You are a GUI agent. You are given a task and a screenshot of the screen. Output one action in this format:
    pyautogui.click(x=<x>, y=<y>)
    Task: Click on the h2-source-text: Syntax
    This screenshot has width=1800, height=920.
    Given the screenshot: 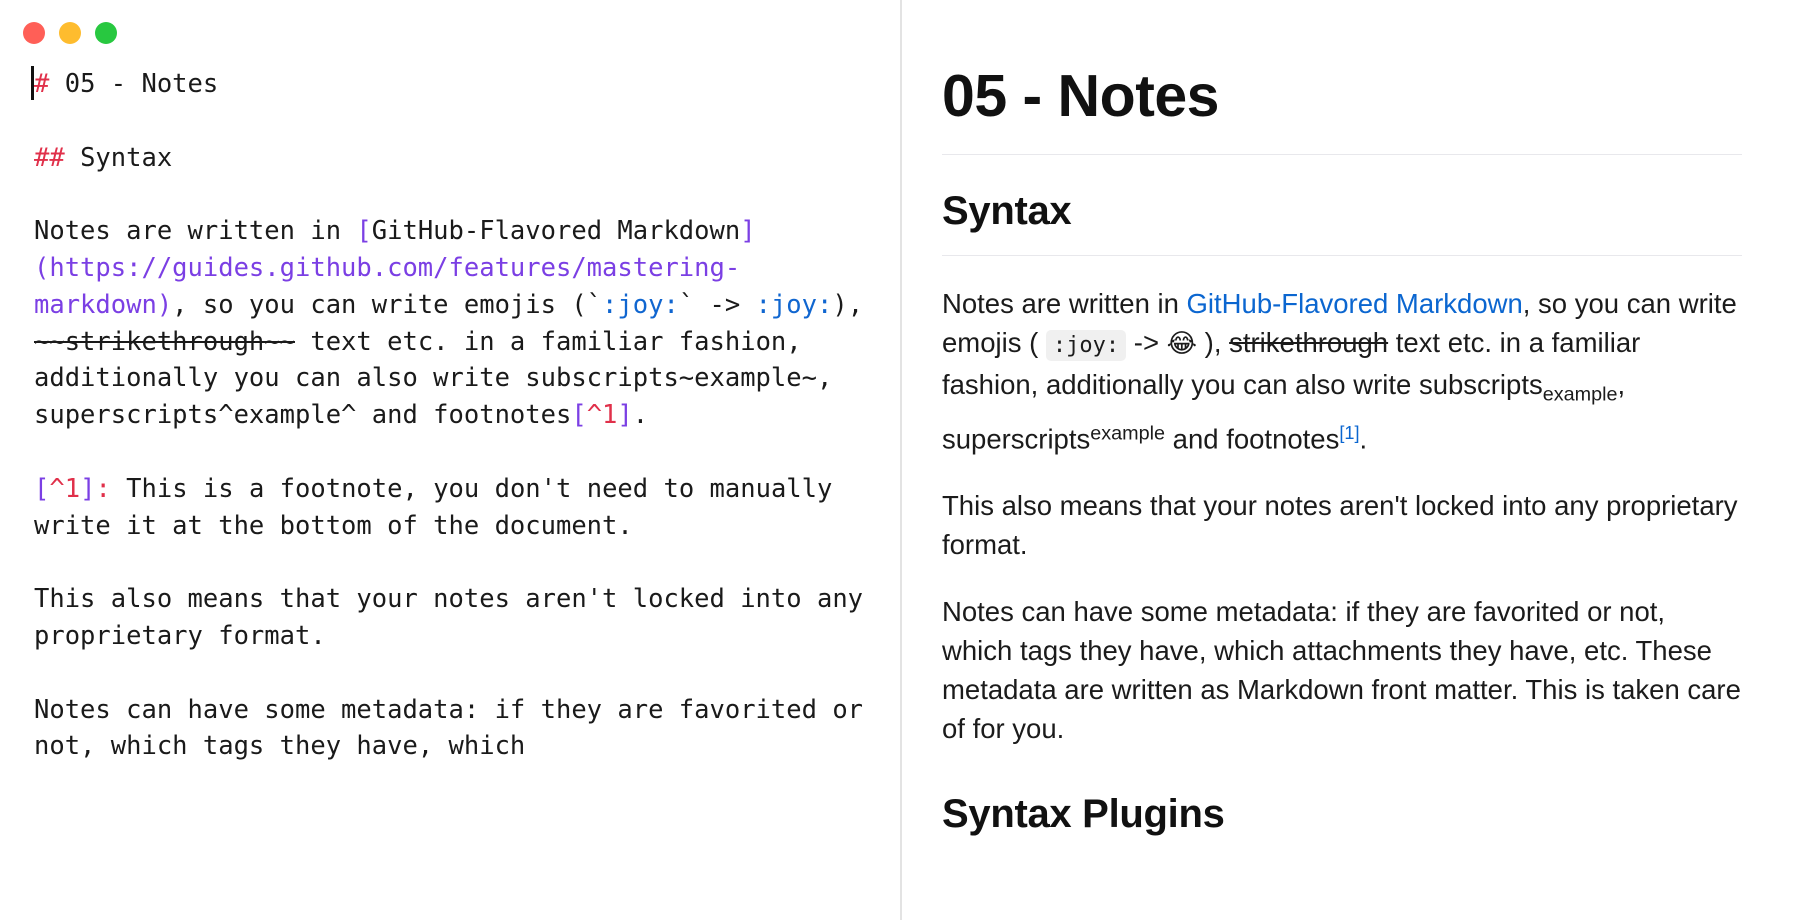 What is the action you would take?
    pyautogui.click(x=118, y=157)
    